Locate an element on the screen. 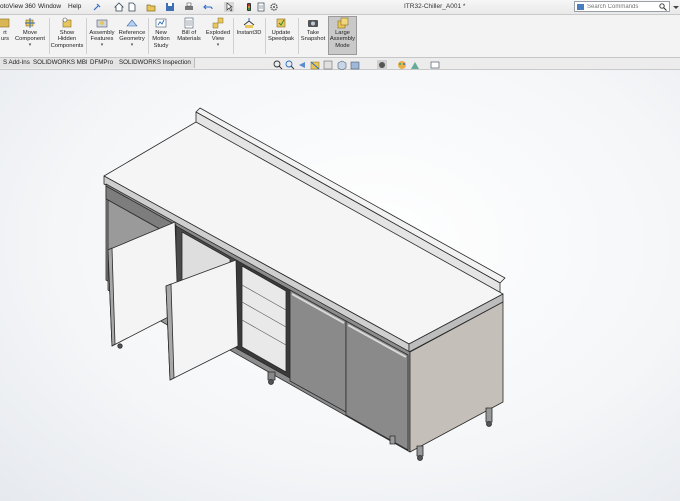  open-icon is located at coordinates (151, 7).